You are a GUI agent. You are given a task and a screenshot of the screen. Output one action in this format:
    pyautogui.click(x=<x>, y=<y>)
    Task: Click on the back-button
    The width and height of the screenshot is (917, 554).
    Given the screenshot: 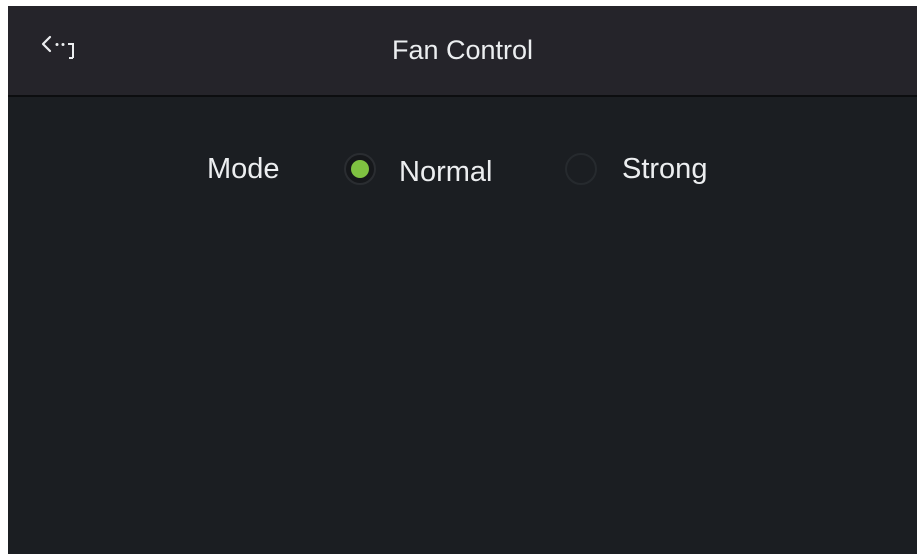 What is the action you would take?
    pyautogui.click(x=61, y=48)
    